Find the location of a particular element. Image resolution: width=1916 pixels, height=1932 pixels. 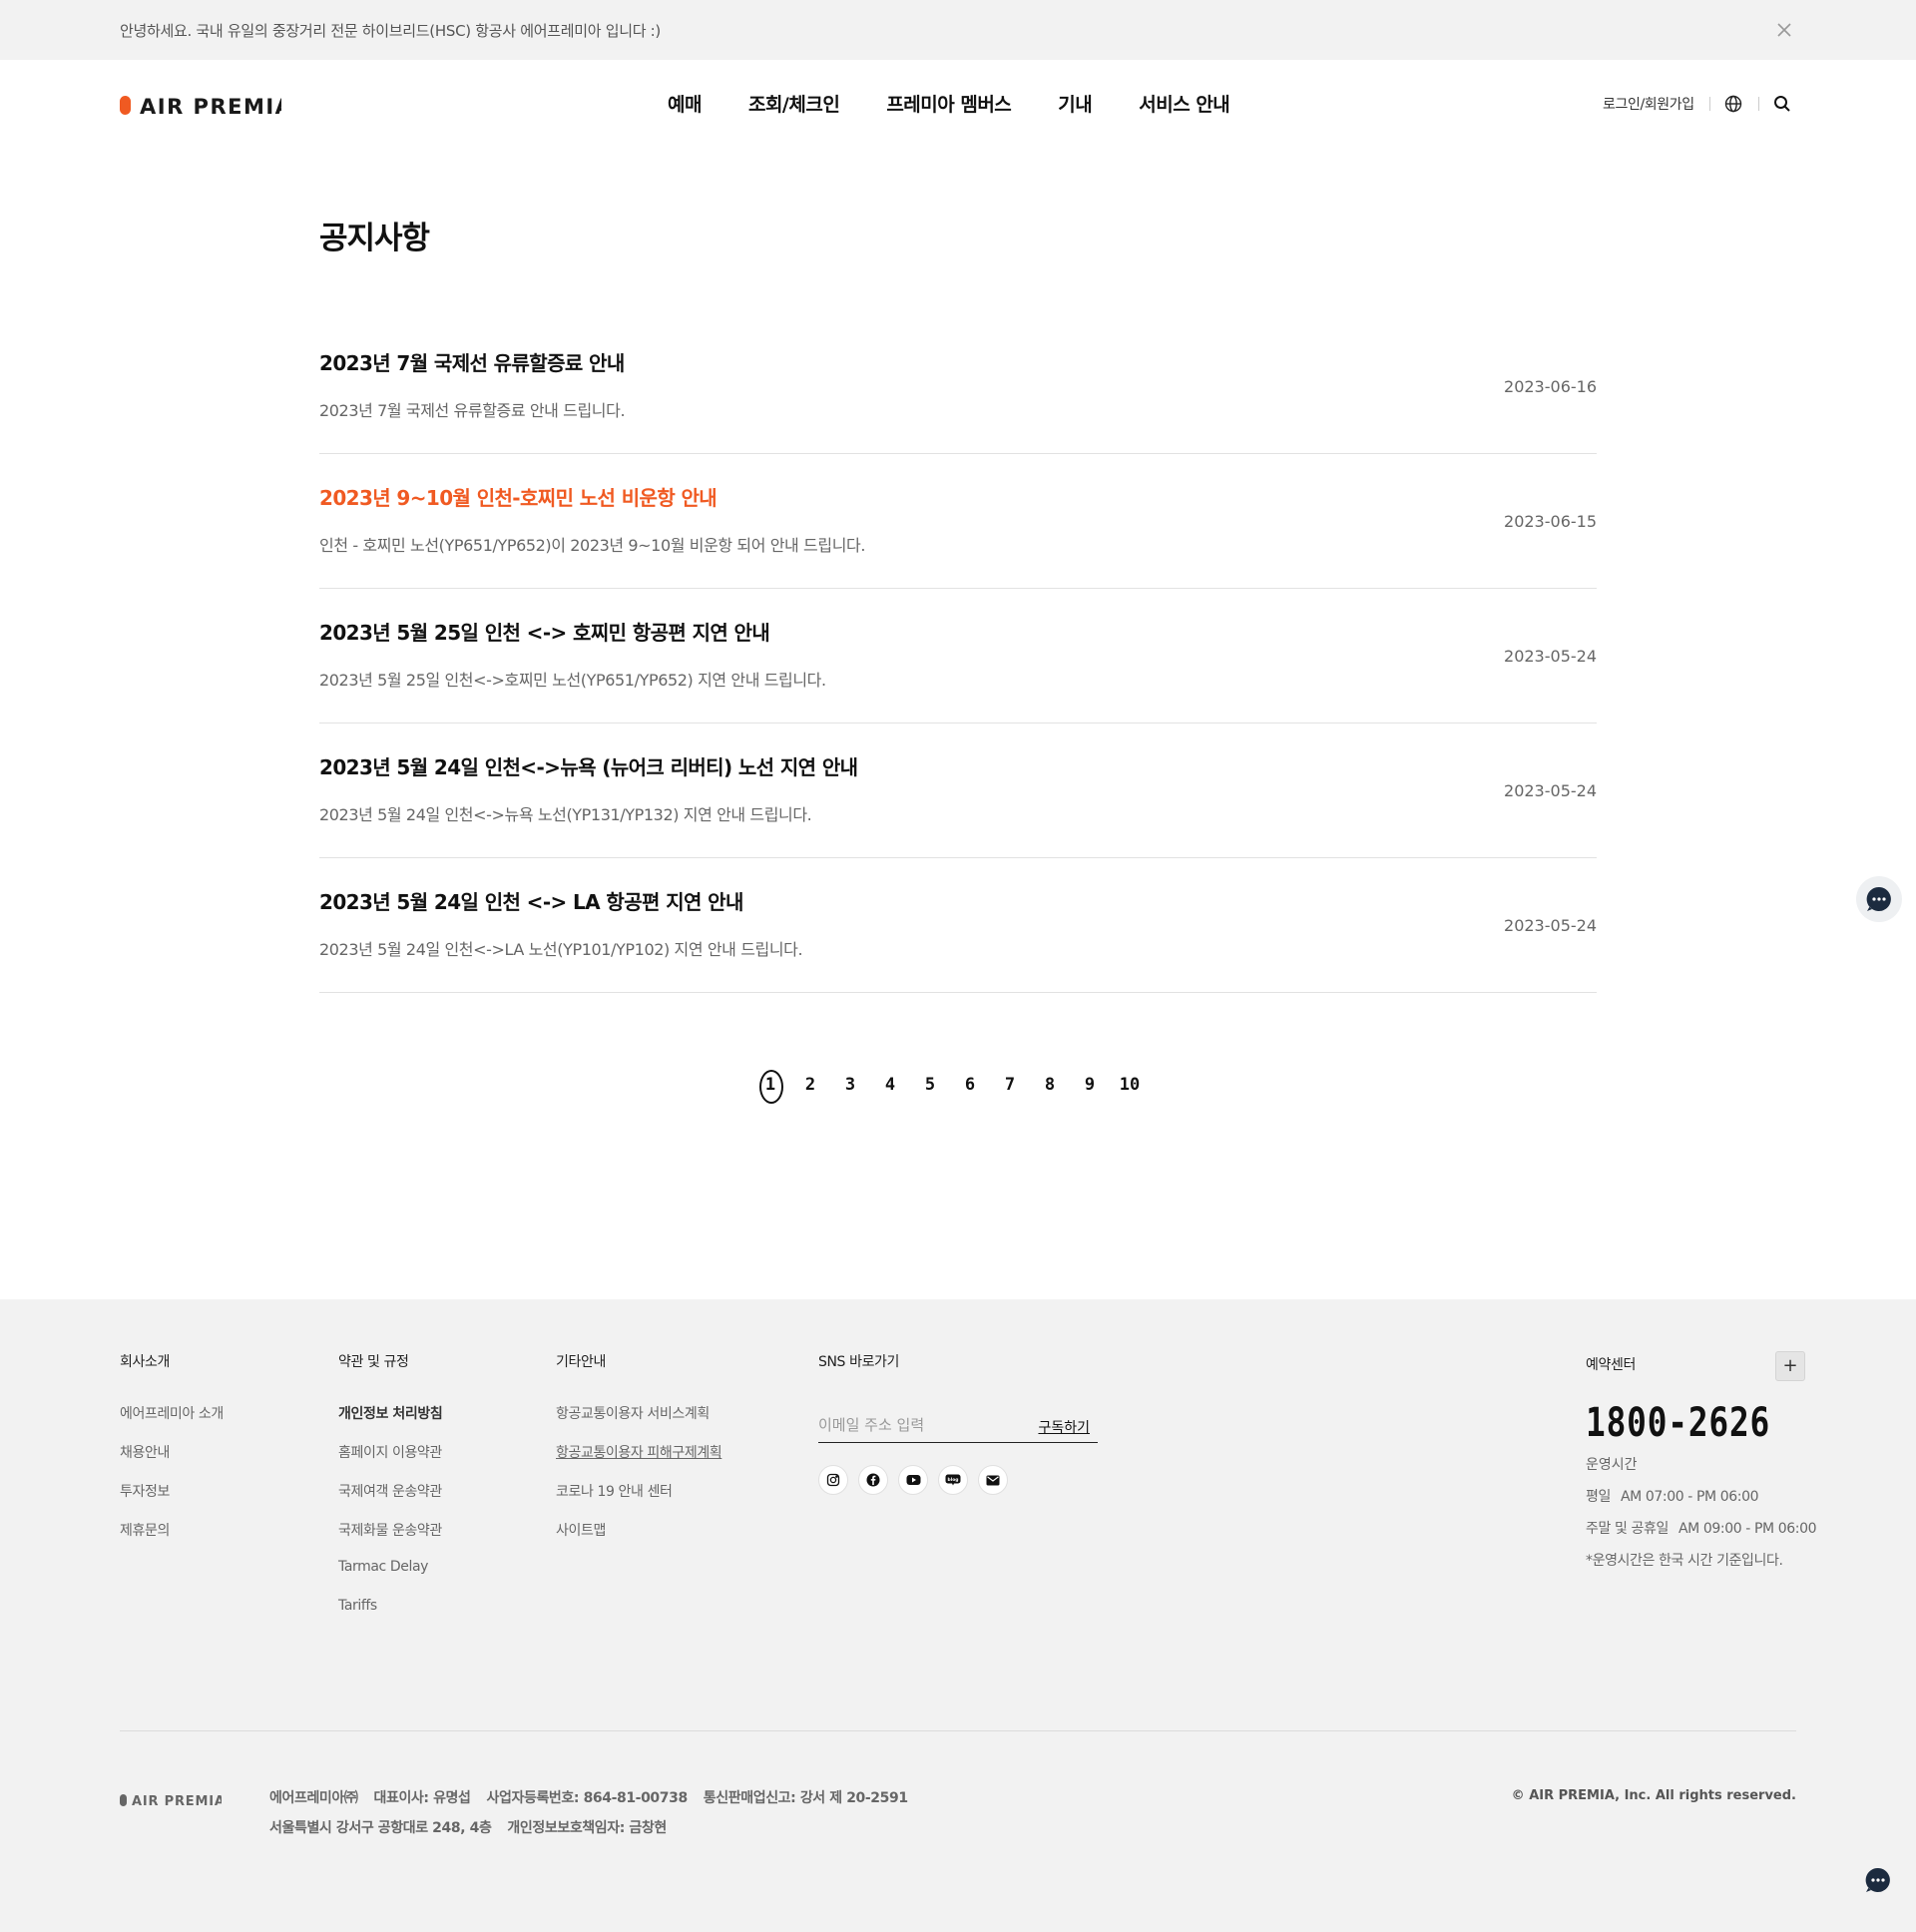

weekend-hours: 주말 및 공휴일 AM 09:00 - PM 06:00 is located at coordinates (1701, 1528).